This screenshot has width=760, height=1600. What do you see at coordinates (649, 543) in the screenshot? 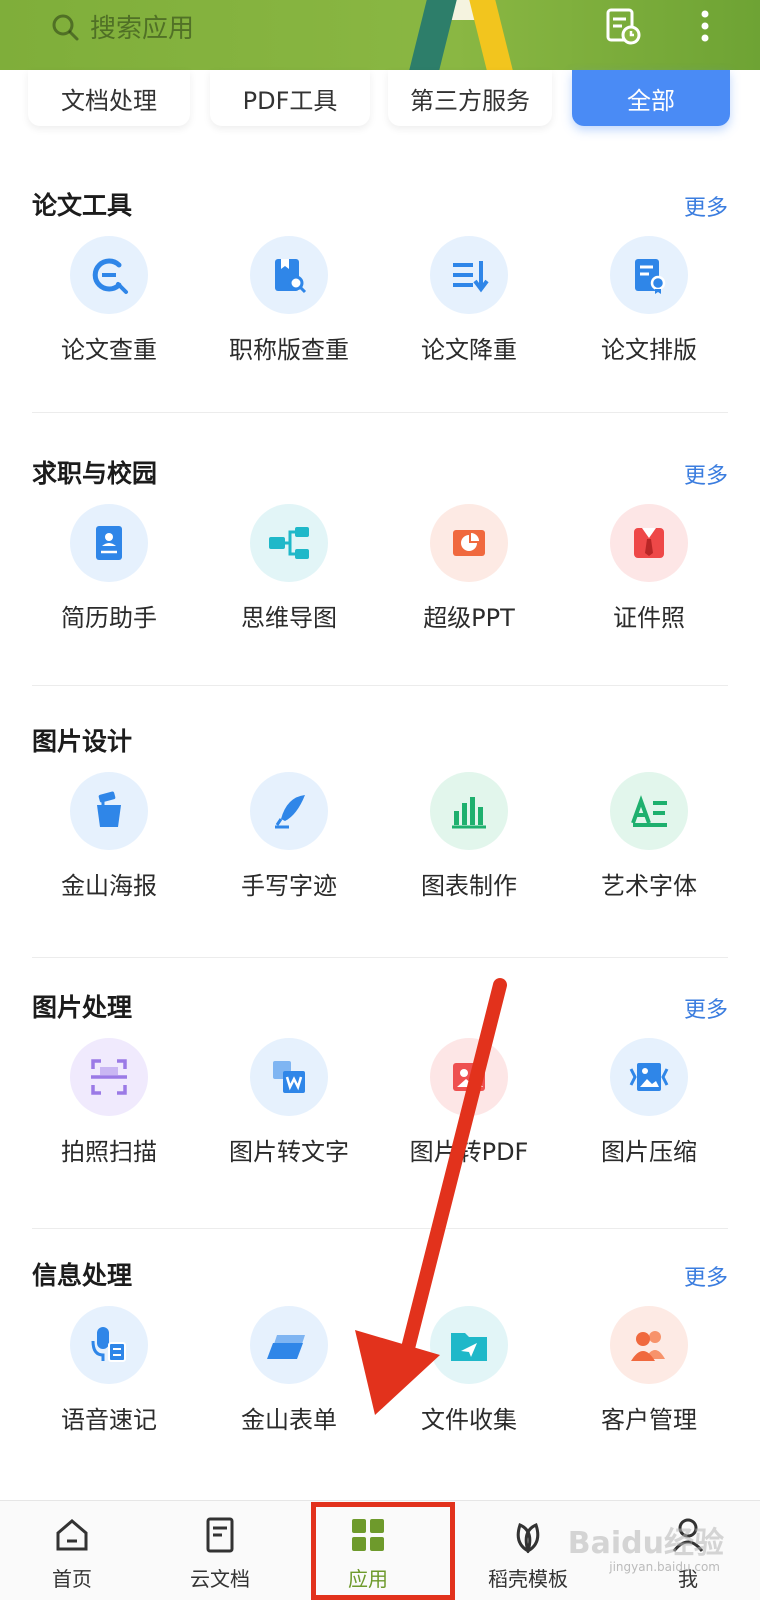
I see `id-photo-icon` at bounding box center [649, 543].